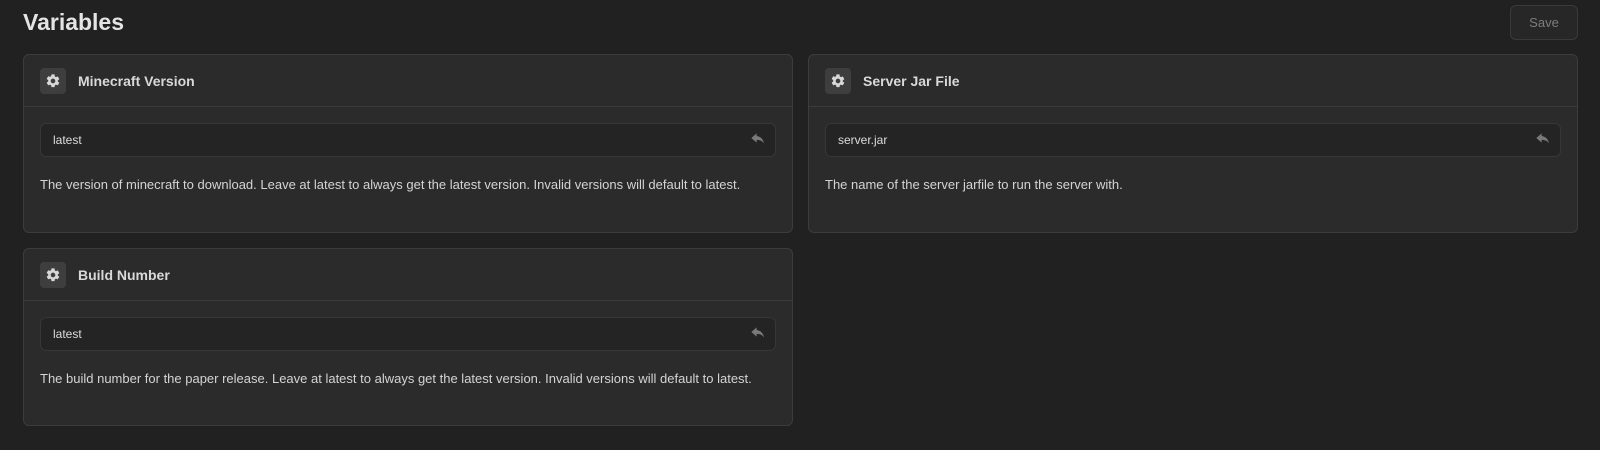 The width and height of the screenshot is (1600, 450). What do you see at coordinates (1544, 22) in the screenshot?
I see `save-button: Save` at bounding box center [1544, 22].